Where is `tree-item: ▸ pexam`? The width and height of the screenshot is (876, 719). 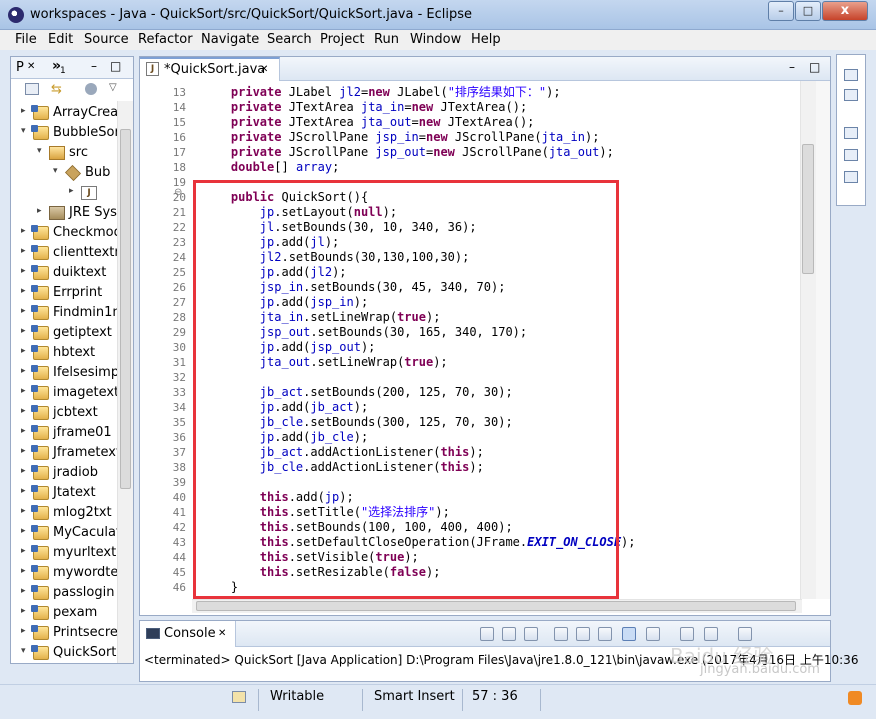 tree-item: ▸ pexam is located at coordinates (64, 613).